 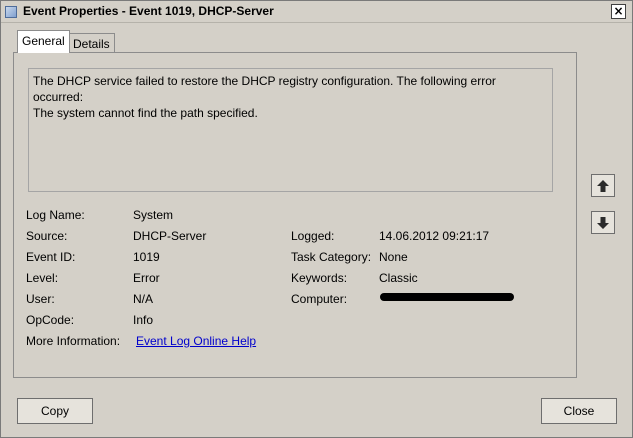 I want to click on more-information-label: More Information:, so click(x=73, y=341).